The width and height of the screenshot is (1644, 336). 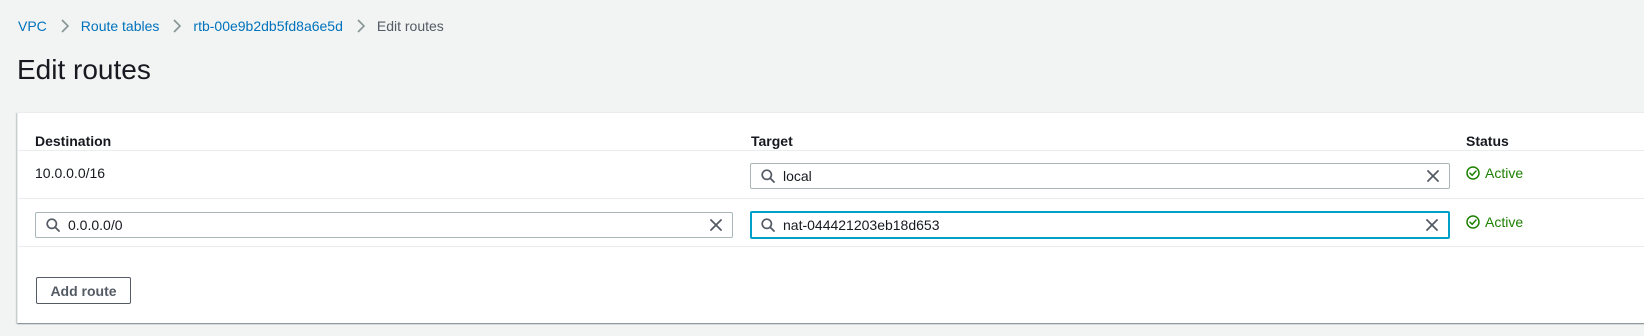 I want to click on target-field: nat-044421203eb18d653, so click(x=1100, y=225).